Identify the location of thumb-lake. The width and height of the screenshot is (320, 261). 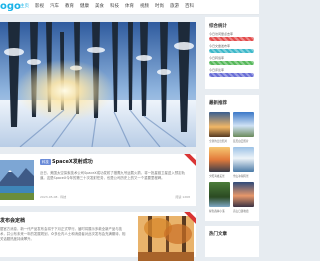
(243, 159).